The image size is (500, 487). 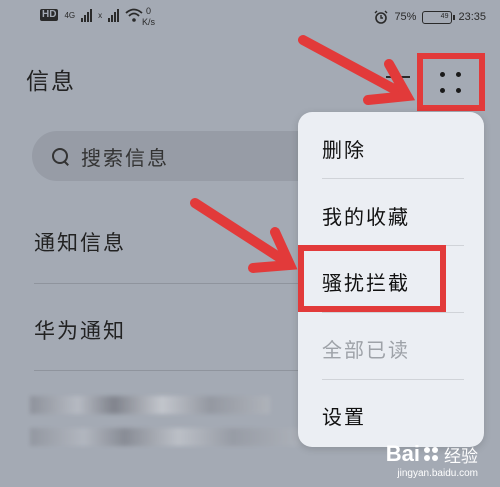 What do you see at coordinates (134, 15) in the screenshot?
I see `wifi-icon` at bounding box center [134, 15].